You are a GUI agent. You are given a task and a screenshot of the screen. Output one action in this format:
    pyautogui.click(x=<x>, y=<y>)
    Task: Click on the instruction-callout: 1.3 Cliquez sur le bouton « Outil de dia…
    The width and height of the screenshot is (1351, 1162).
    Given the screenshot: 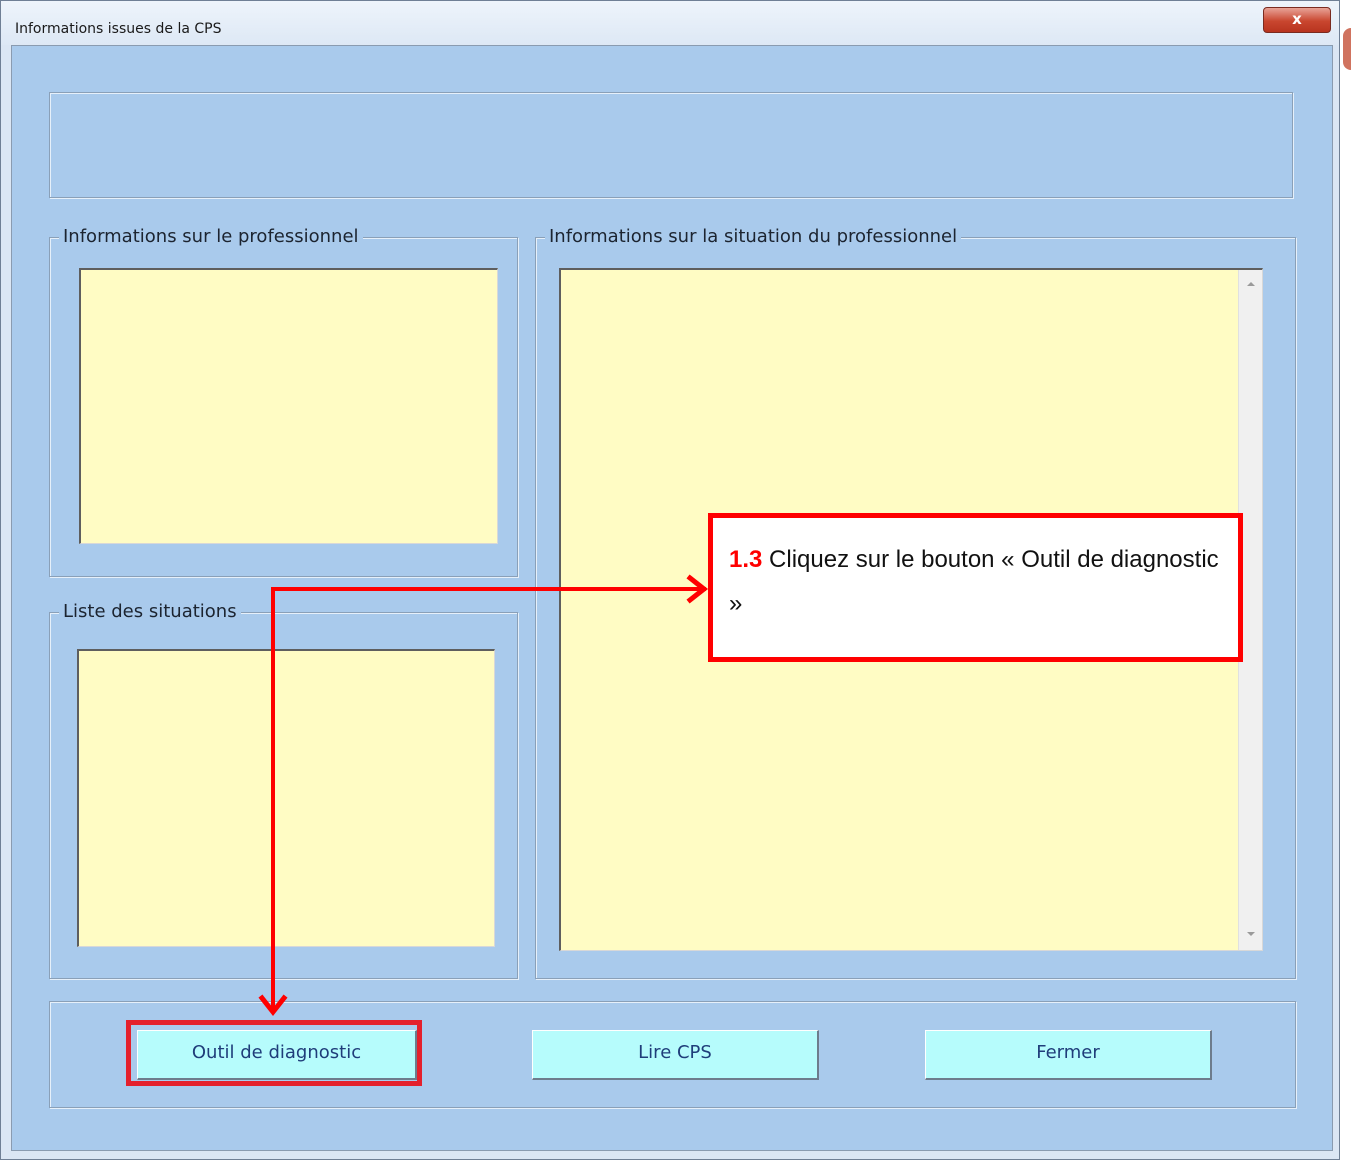 What is the action you would take?
    pyautogui.click(x=975, y=587)
    